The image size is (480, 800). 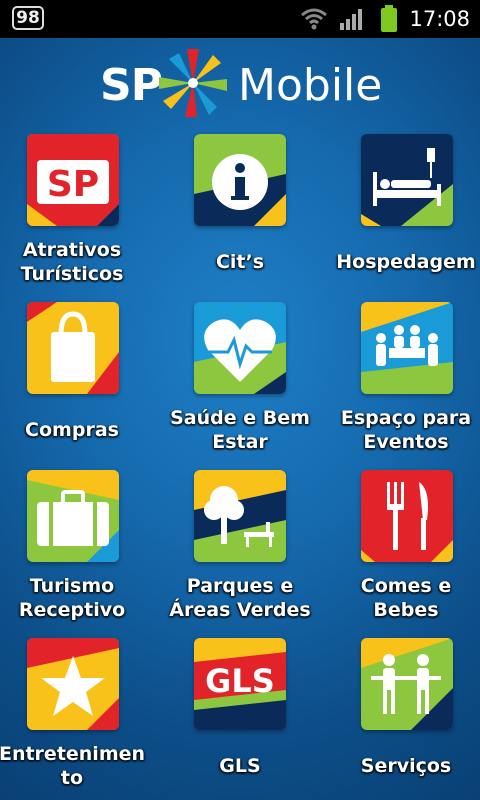 What do you see at coordinates (406, 262) in the screenshot?
I see `menu-label: Hospedagem` at bounding box center [406, 262].